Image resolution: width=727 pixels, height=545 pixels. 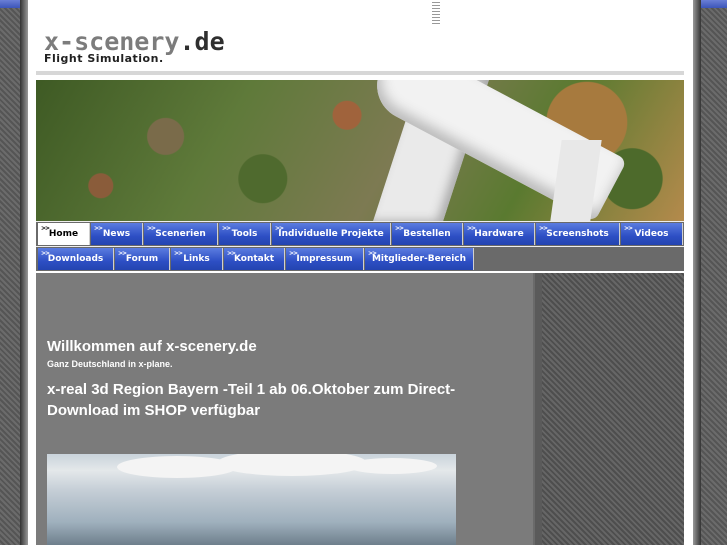 I want to click on nav-item-label: Kontakt, so click(x=254, y=259).